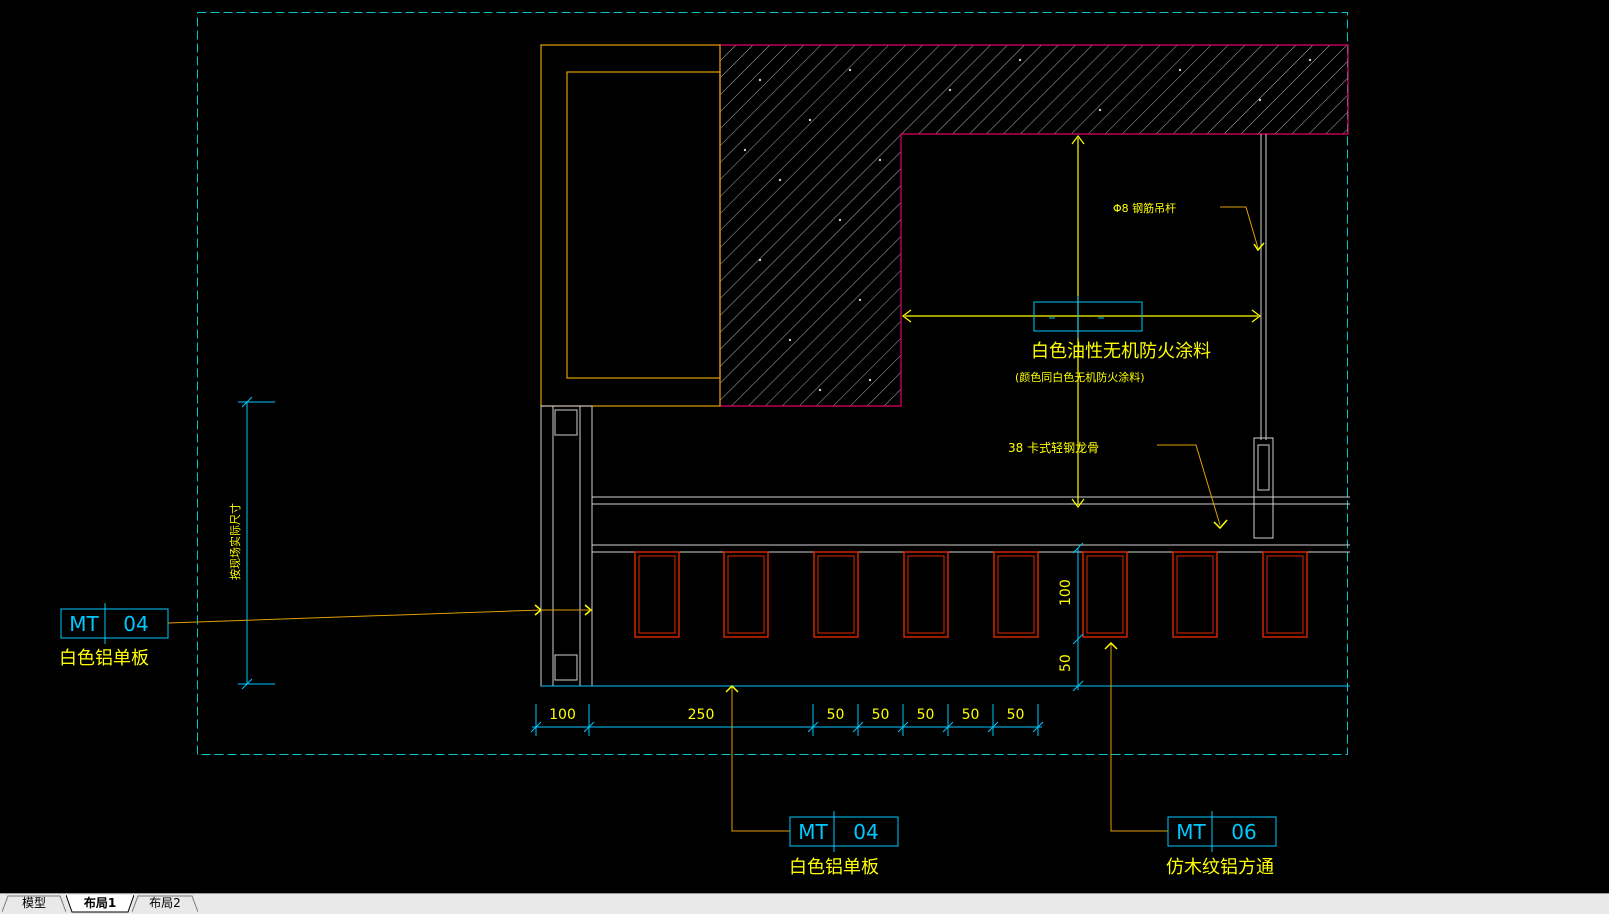  Describe the element at coordinates (114, 623) in the screenshot. I see `tag-left: MT 04` at that location.